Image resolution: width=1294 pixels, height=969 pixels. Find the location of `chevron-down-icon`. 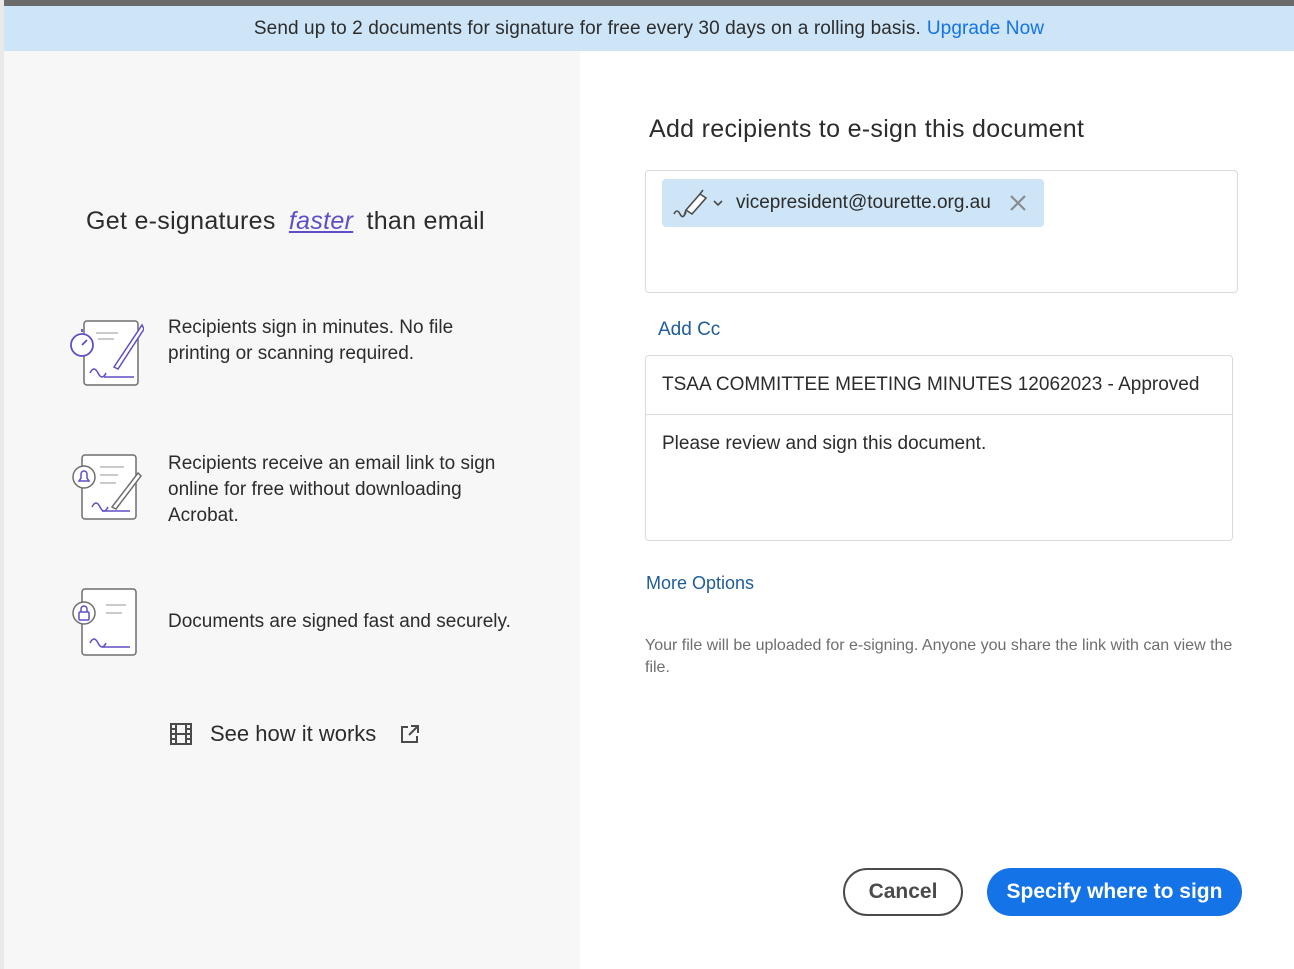

chevron-down-icon is located at coordinates (718, 203).